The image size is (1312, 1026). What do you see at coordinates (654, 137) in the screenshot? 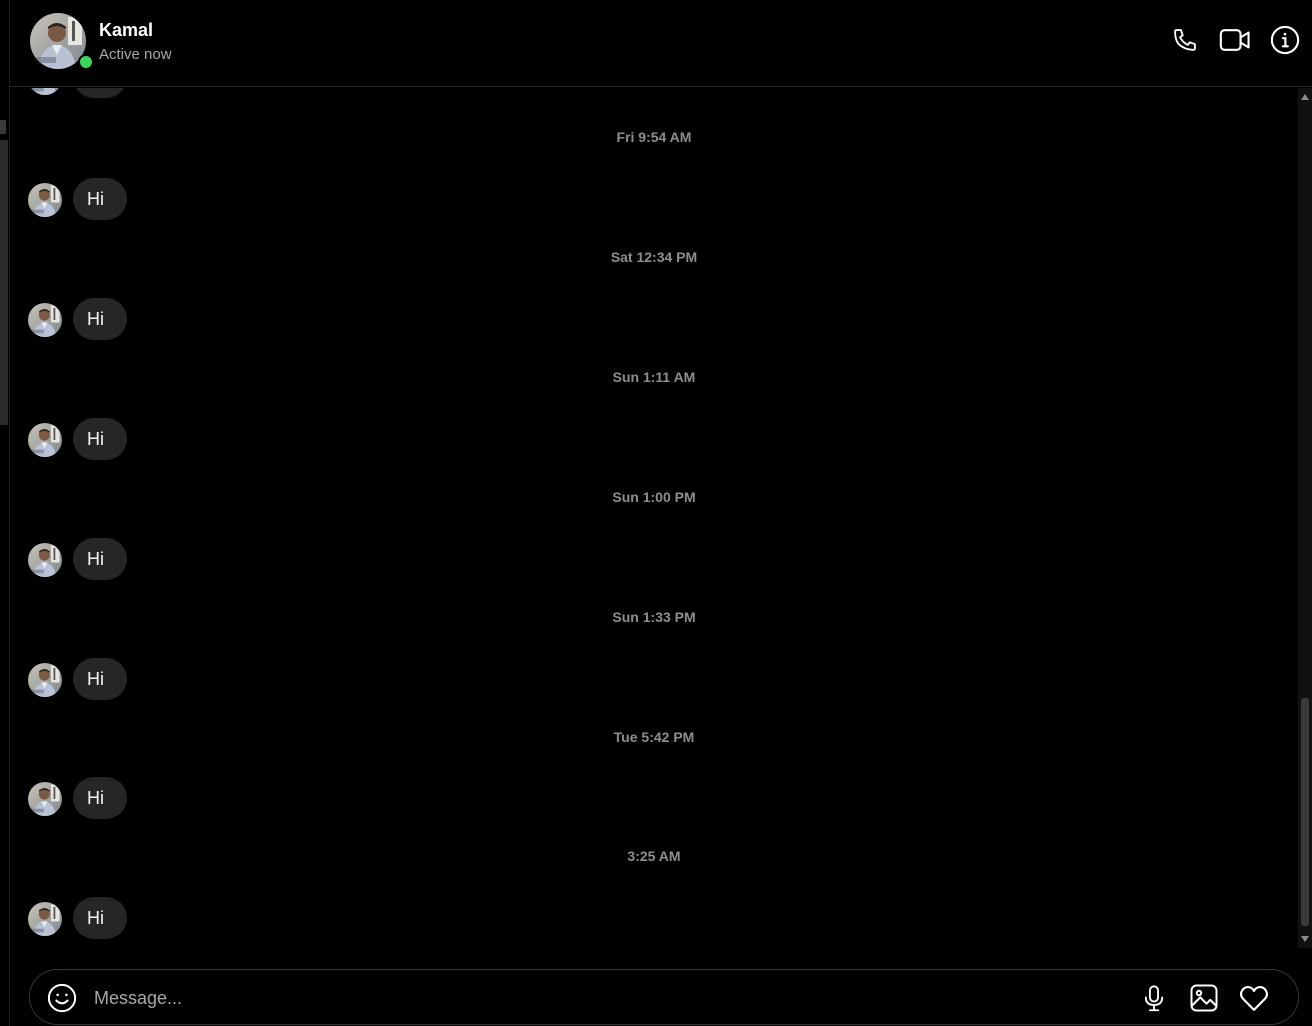
I see `thread-timestamp: Fri 9:54 AM` at bounding box center [654, 137].